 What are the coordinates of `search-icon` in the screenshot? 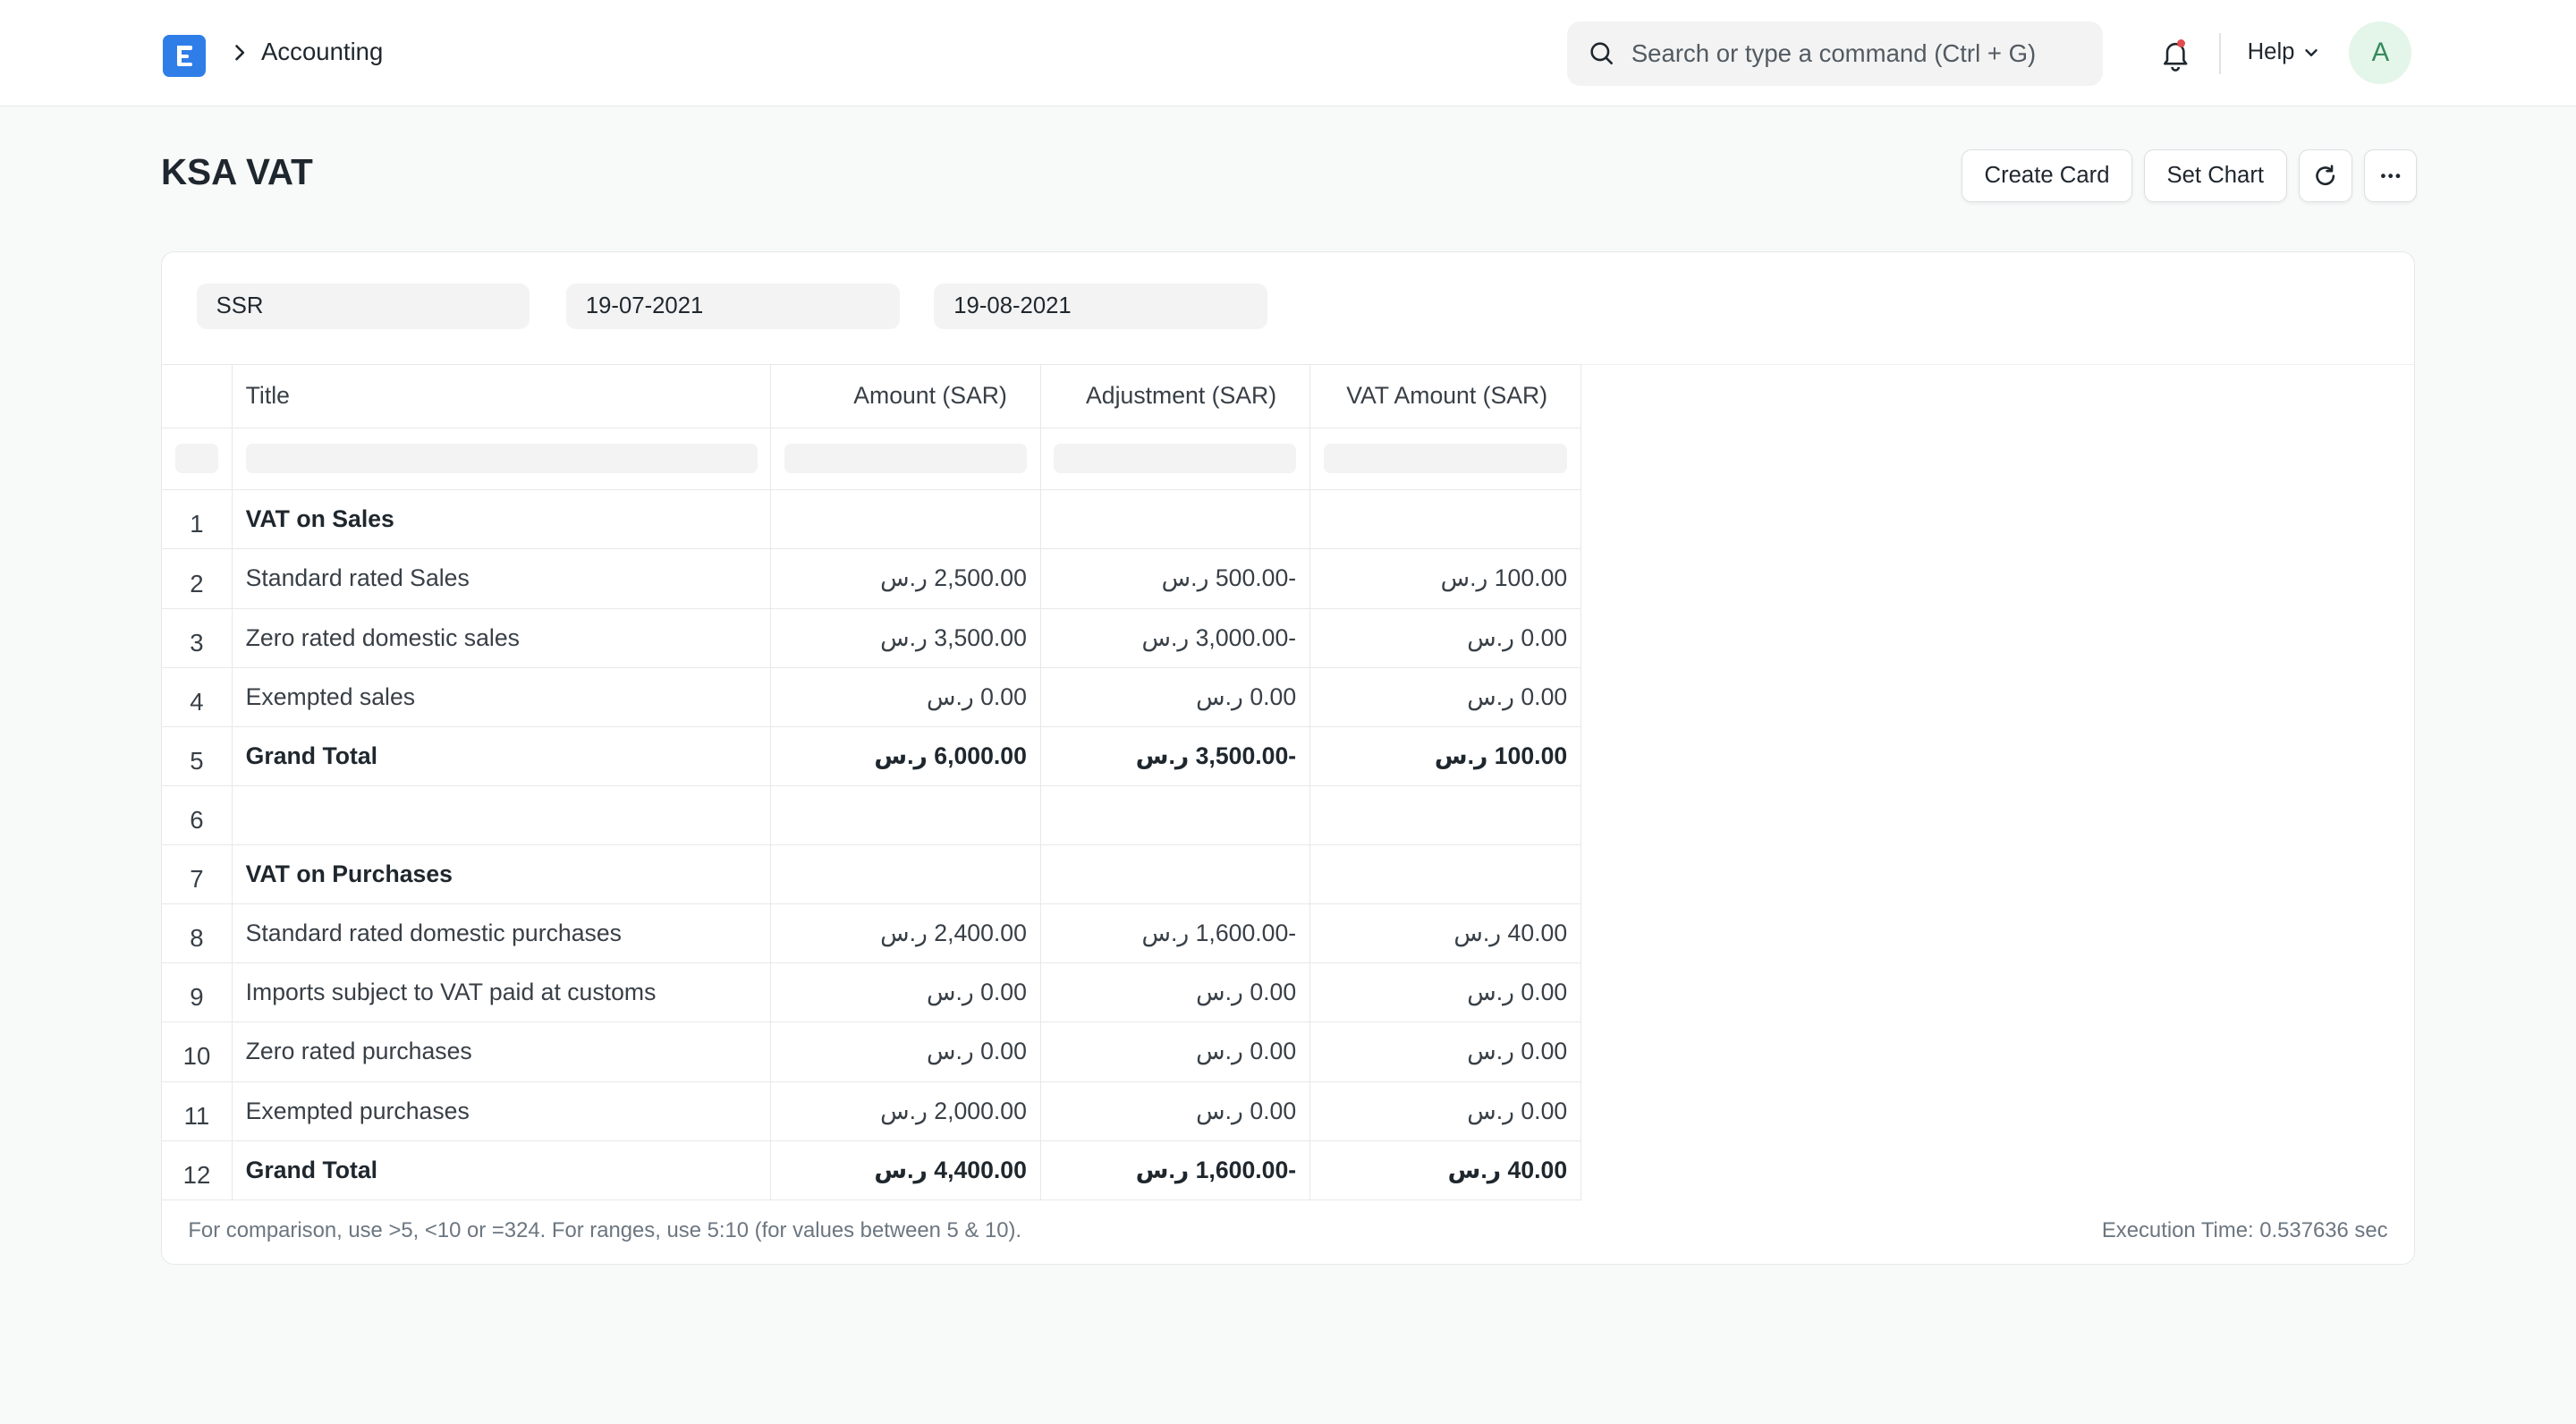 It's located at (1602, 53).